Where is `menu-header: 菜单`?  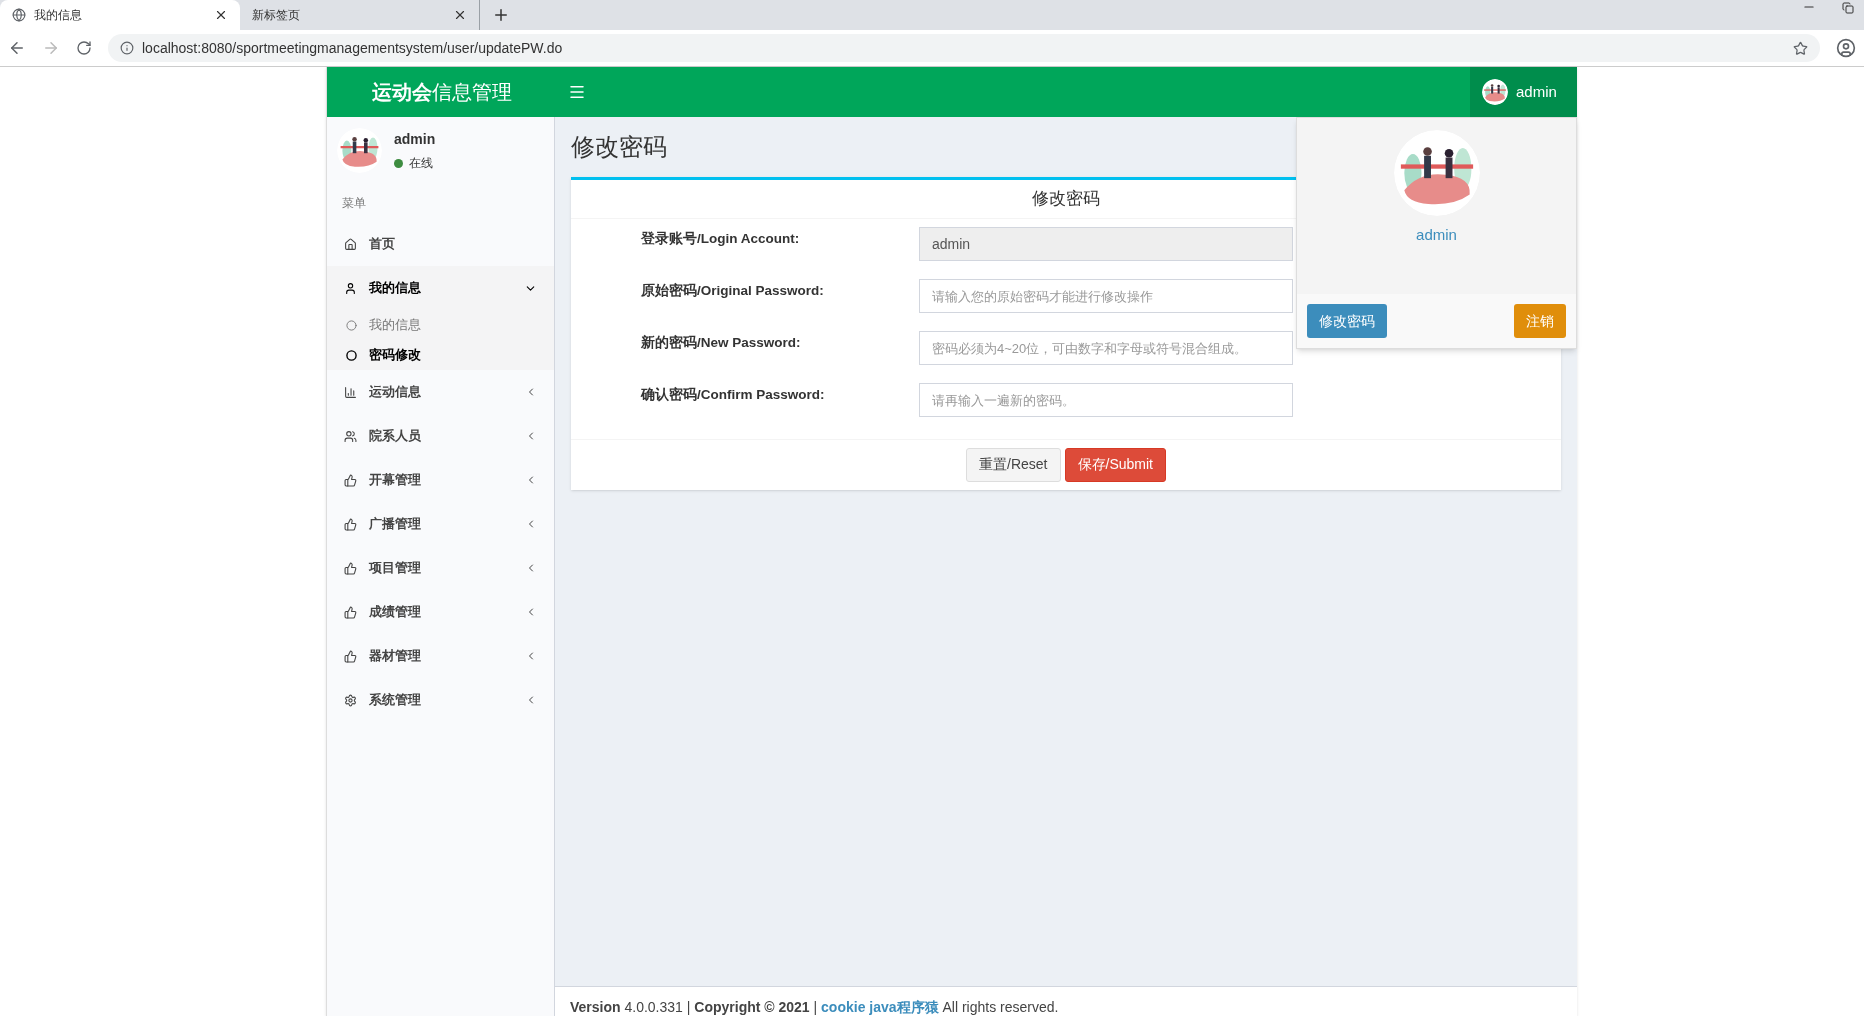 menu-header: 菜单 is located at coordinates (354, 203).